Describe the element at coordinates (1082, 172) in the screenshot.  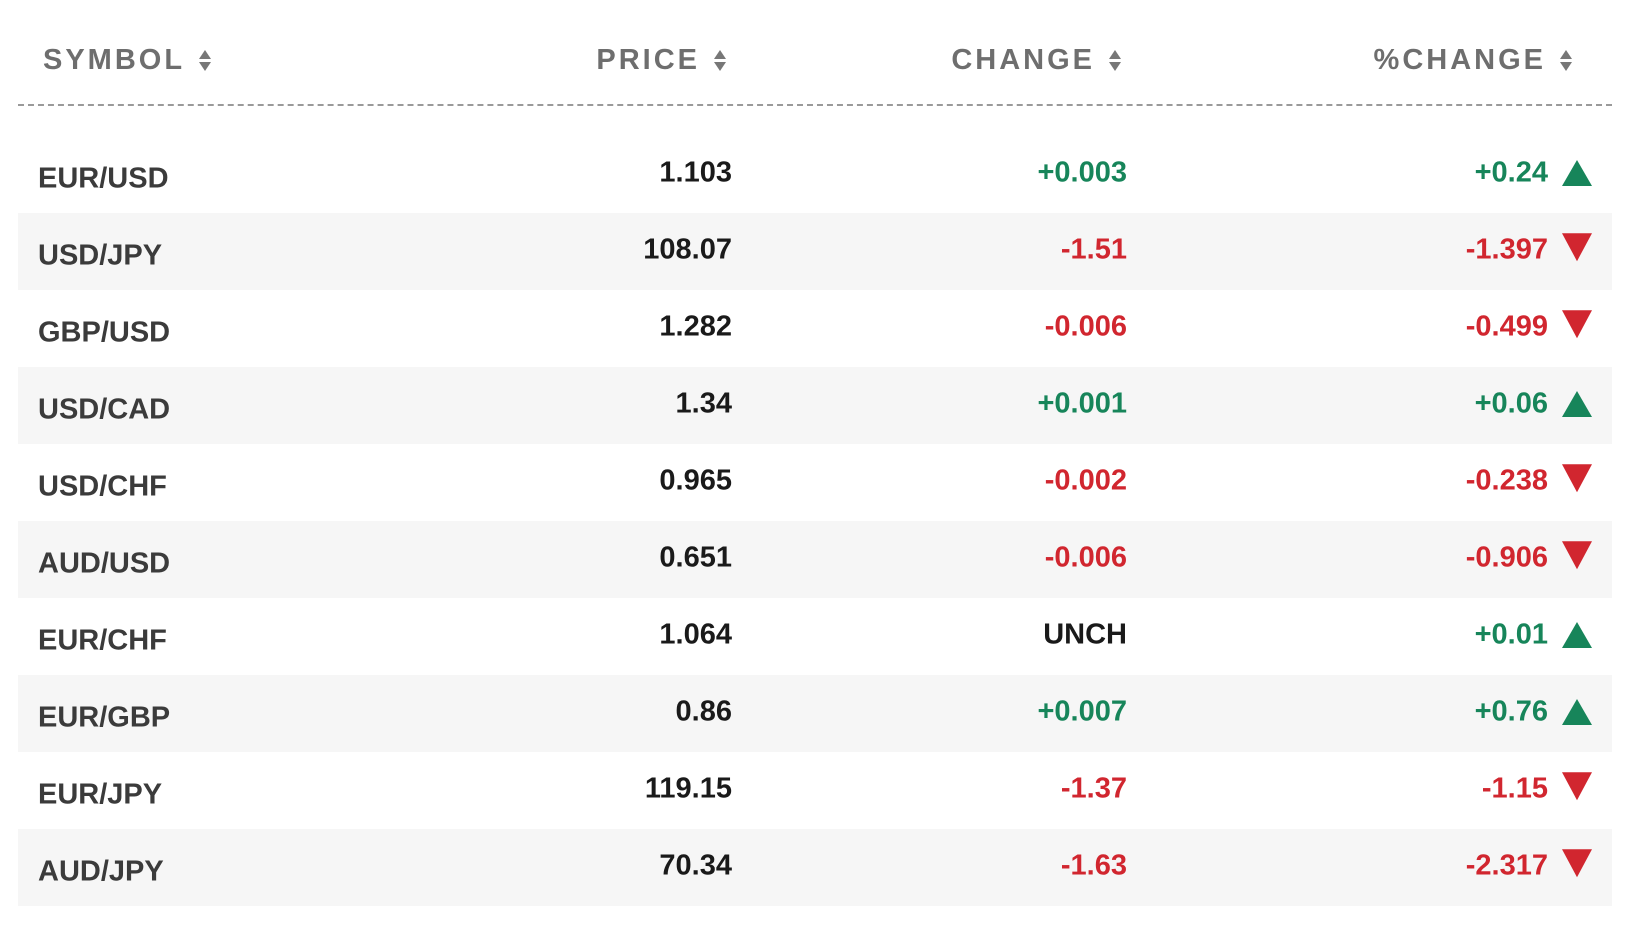
I see `change-cell: +0.003` at that location.